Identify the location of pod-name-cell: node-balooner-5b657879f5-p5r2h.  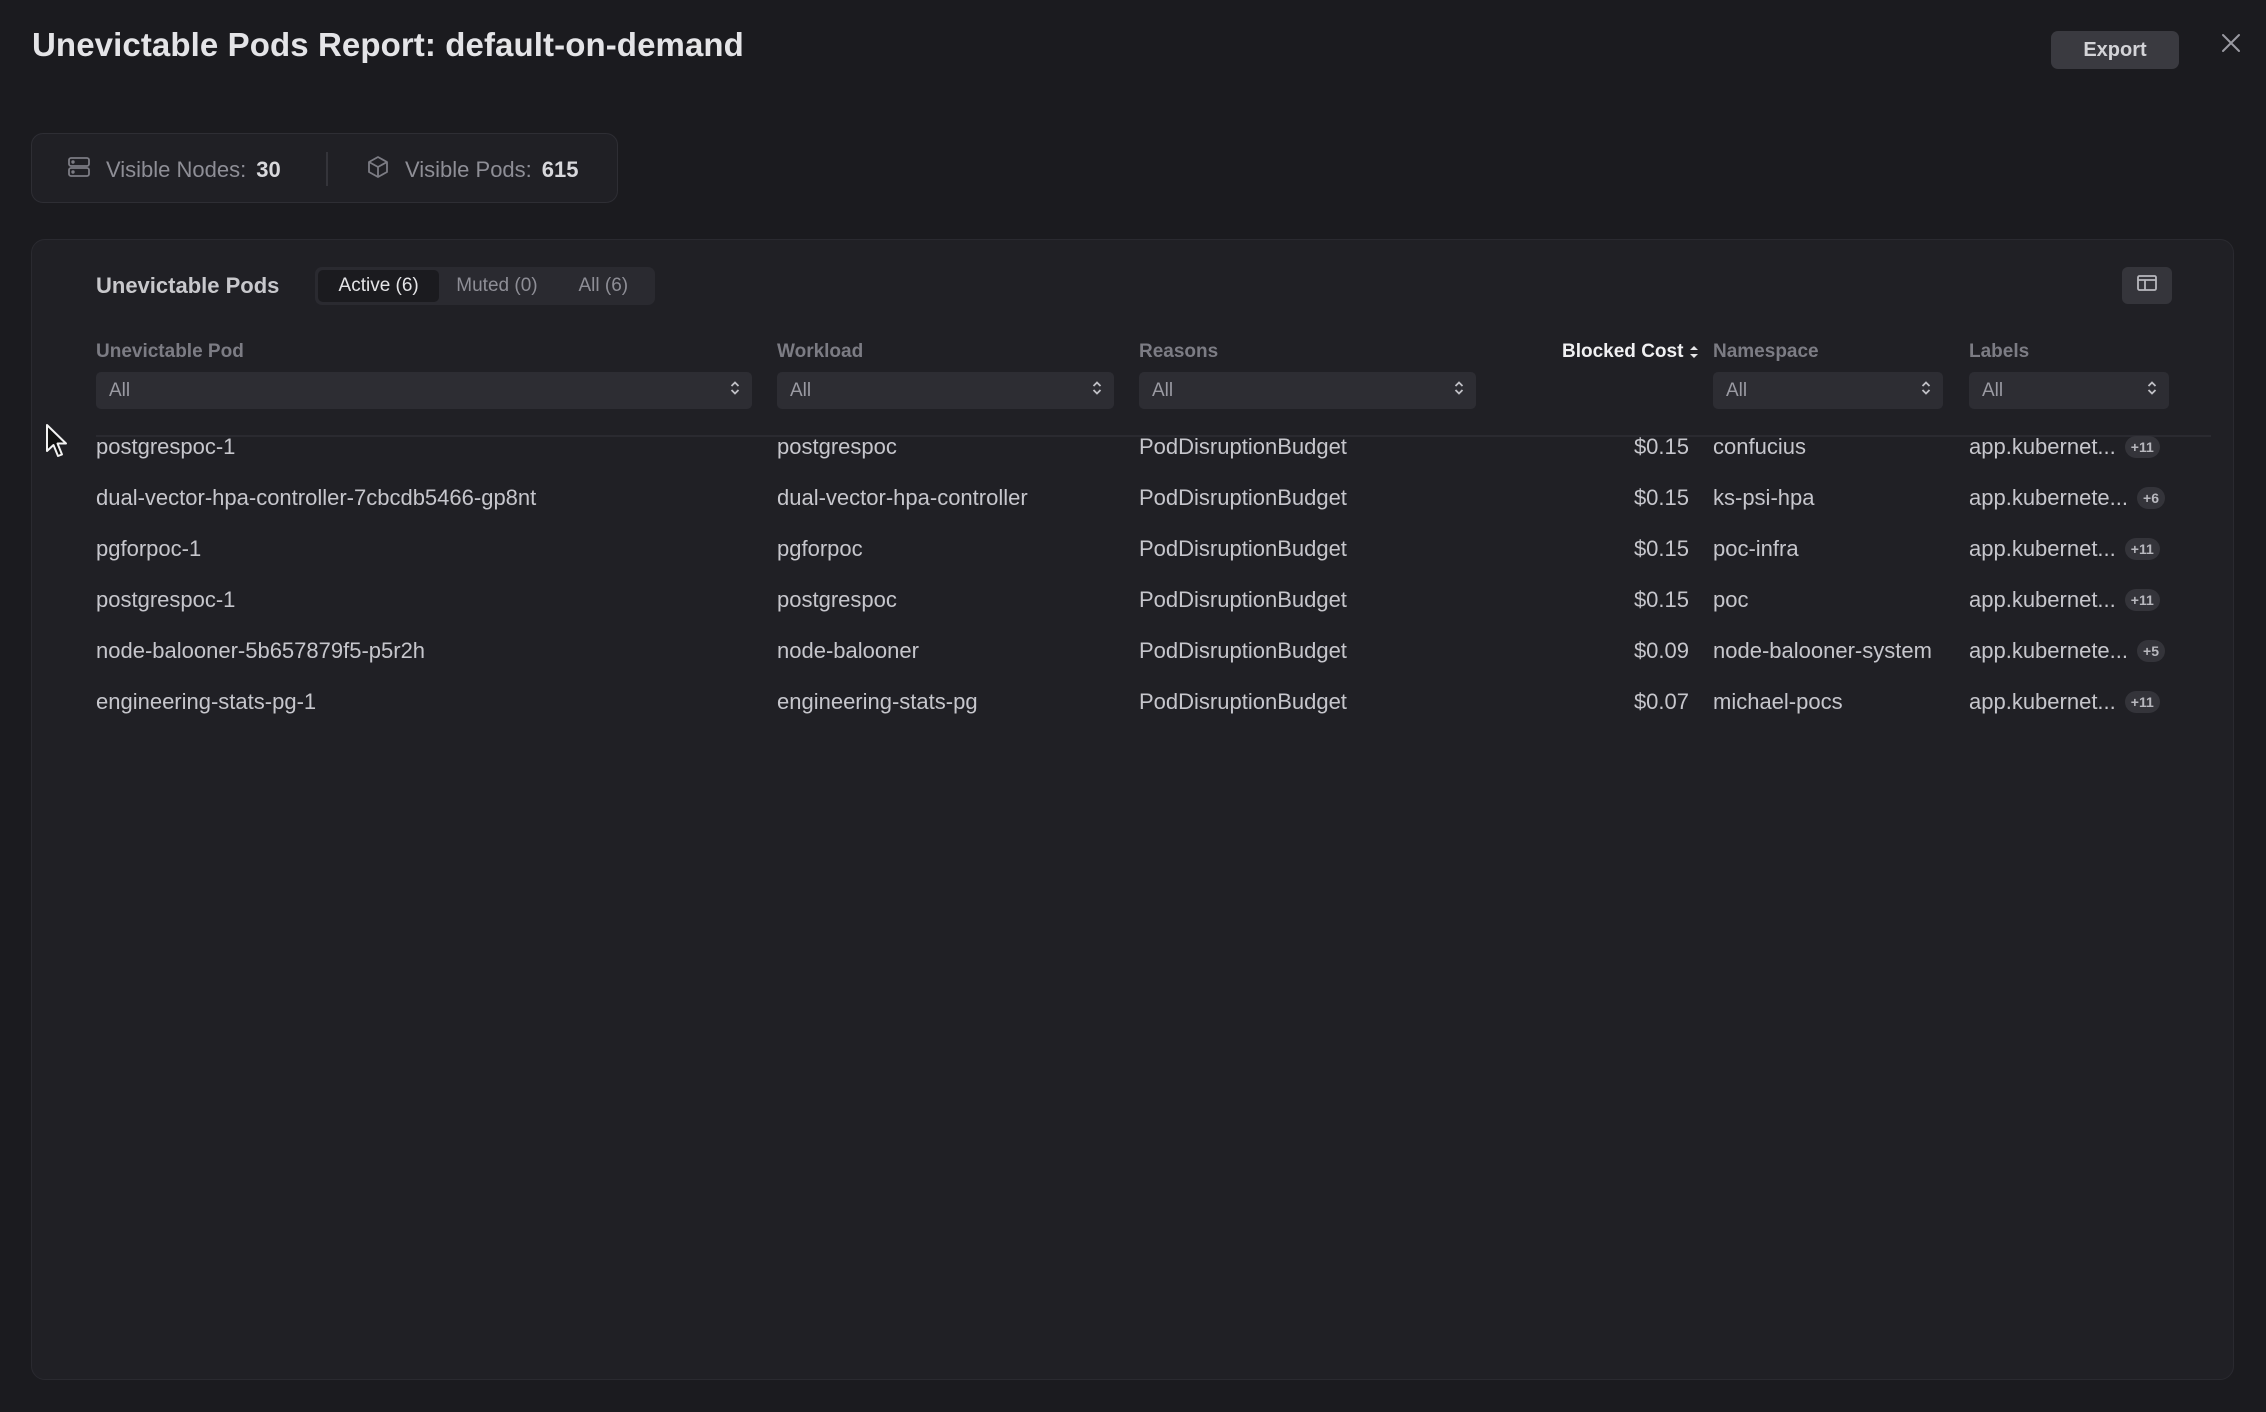
(260, 651).